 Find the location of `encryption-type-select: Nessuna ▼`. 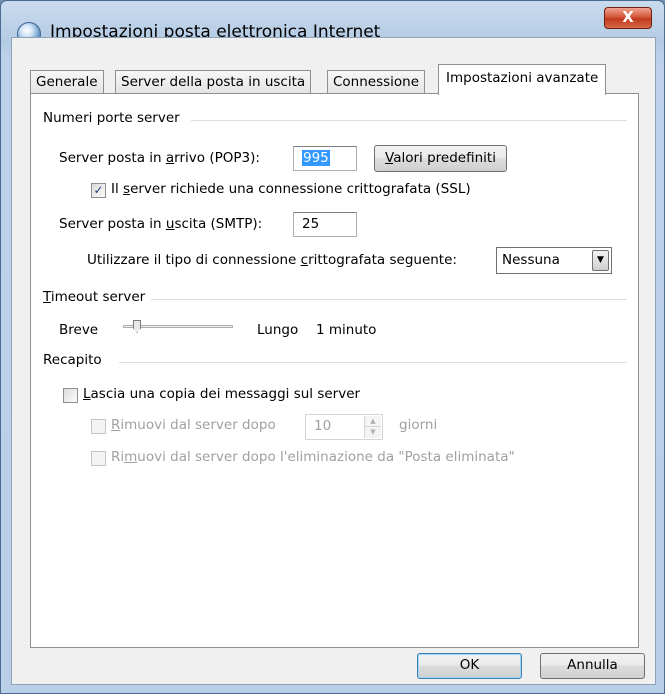

encryption-type-select: Nessuna ▼ is located at coordinates (554, 260).